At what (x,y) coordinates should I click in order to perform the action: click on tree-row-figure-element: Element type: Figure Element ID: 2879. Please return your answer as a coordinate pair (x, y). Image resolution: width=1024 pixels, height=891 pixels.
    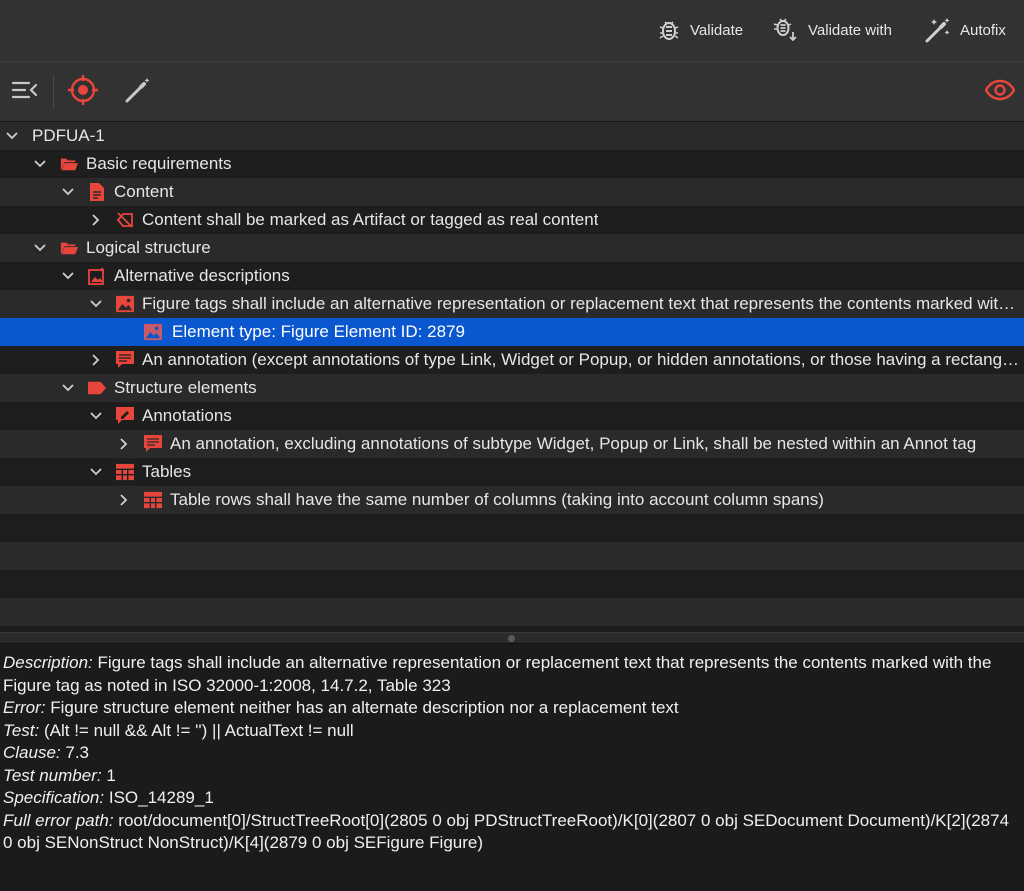
    Looking at the image, I should click on (512, 332).